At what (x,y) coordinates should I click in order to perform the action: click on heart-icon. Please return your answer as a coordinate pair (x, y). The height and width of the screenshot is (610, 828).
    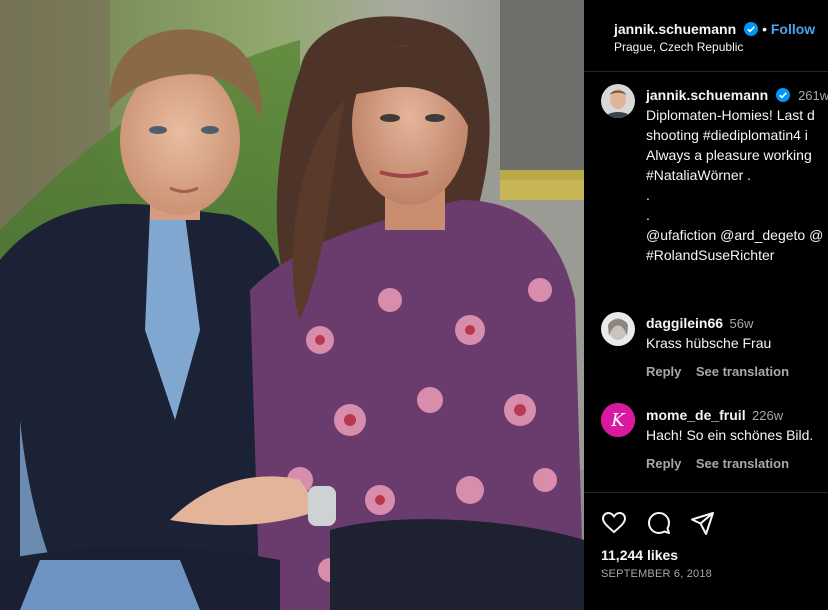
    Looking at the image, I should click on (614, 525).